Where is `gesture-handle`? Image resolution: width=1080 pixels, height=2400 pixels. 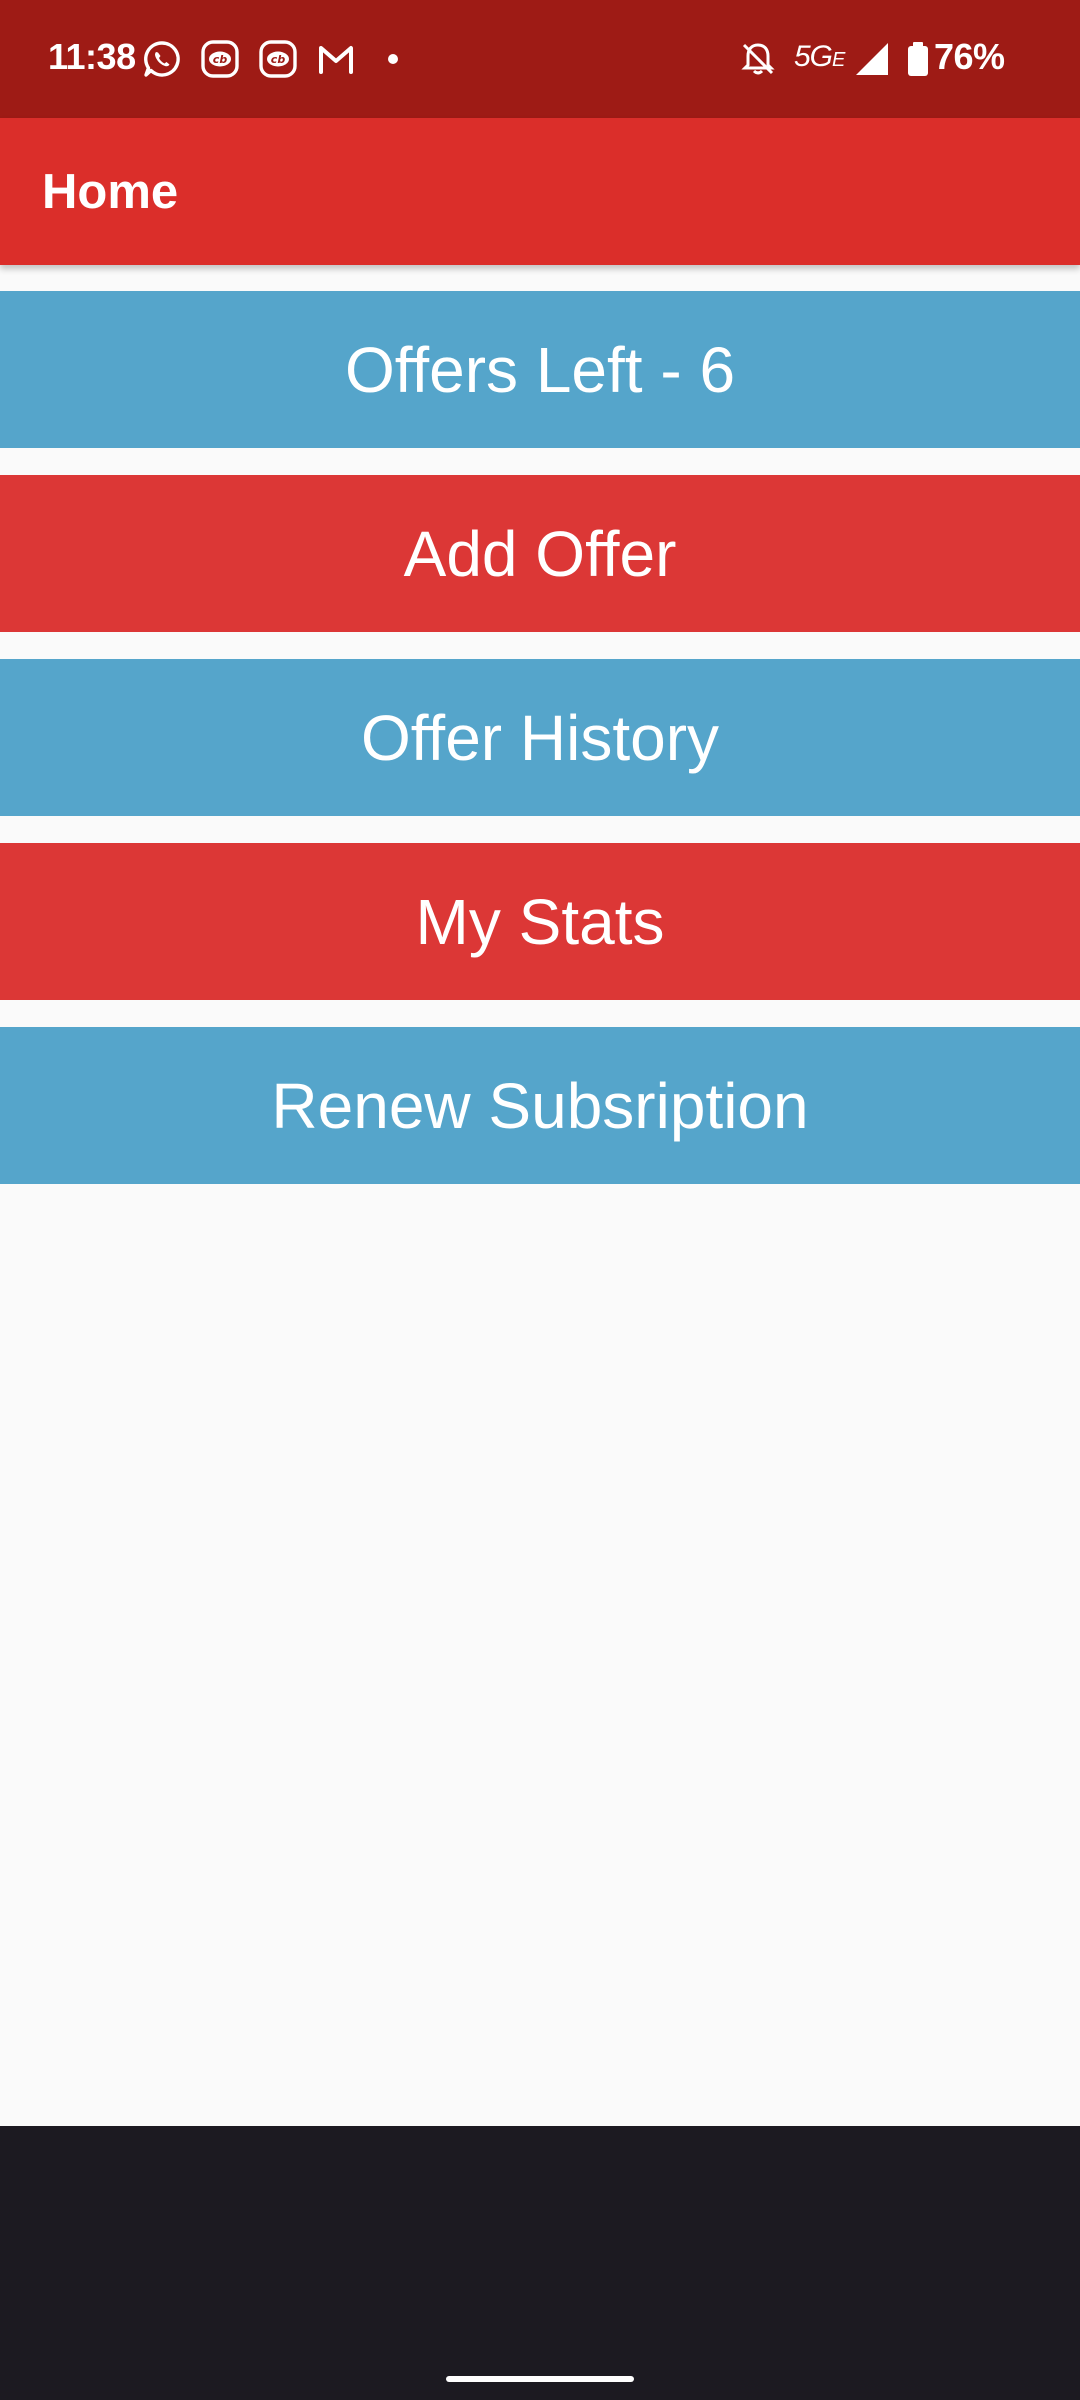 gesture-handle is located at coordinates (540, 2379).